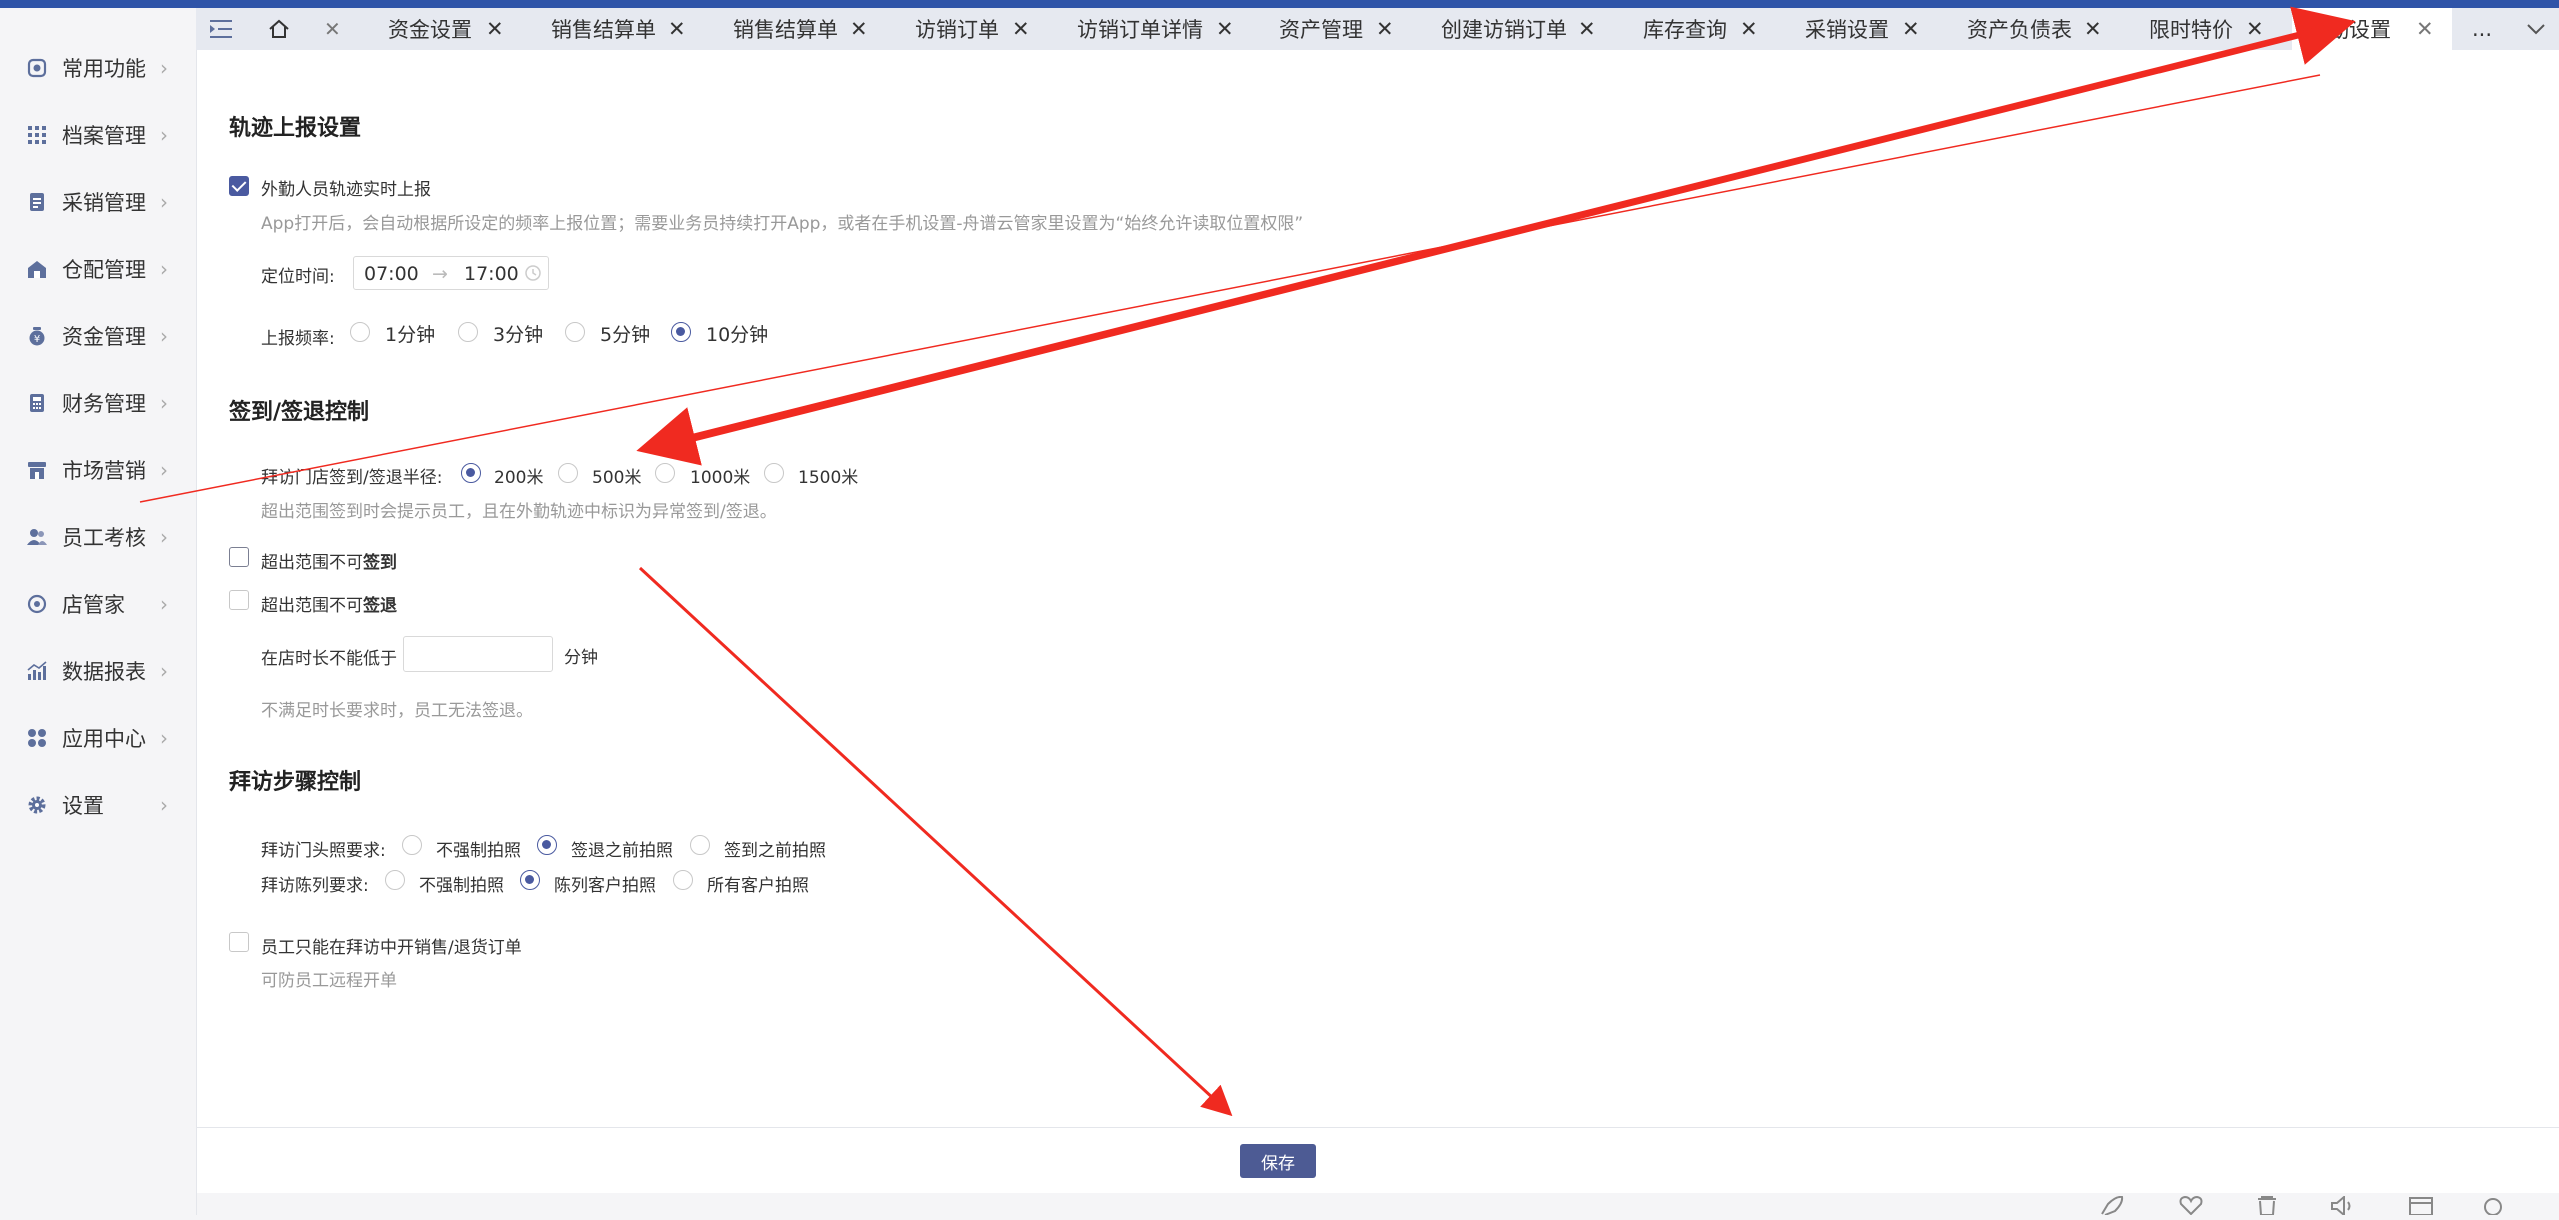 This screenshot has height=1220, width=2559. What do you see at coordinates (603, 29) in the screenshot?
I see `tab-sales-settlement: 销售结算单` at bounding box center [603, 29].